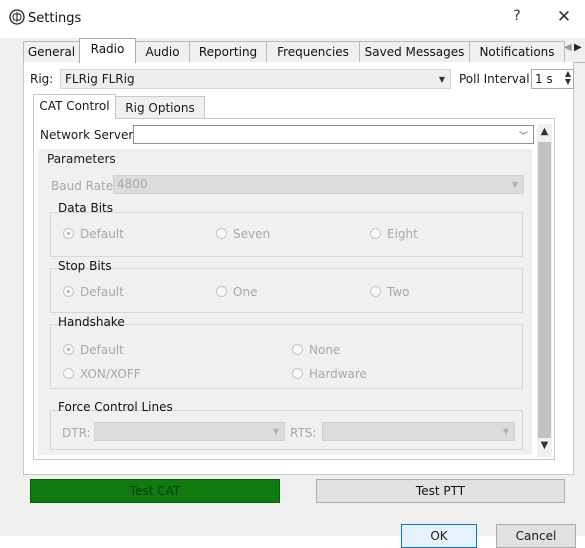 Image resolution: width=585 pixels, height=548 pixels. I want to click on radio-label: Eight, so click(402, 234).